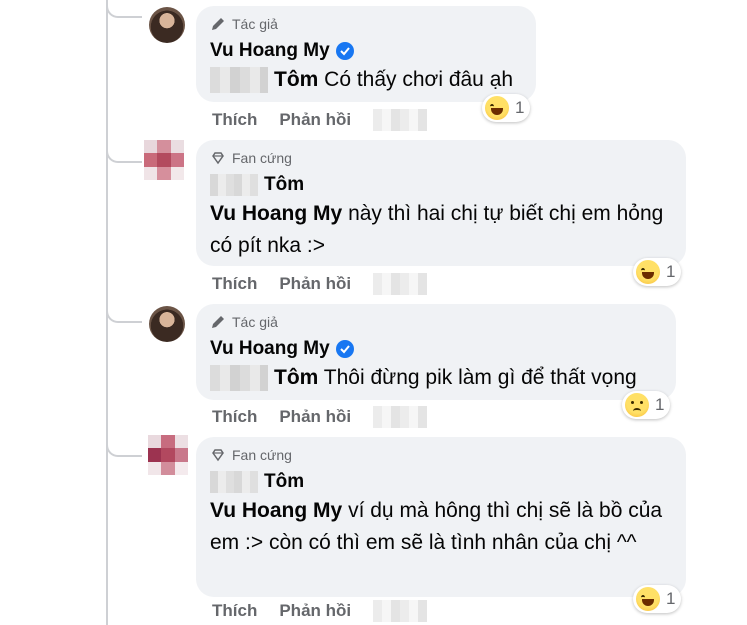 Image resolution: width=747 pixels, height=625 pixels. What do you see at coordinates (419, 79) in the screenshot?
I see `comment-text: Có thấy chơi đâu ạh` at bounding box center [419, 79].